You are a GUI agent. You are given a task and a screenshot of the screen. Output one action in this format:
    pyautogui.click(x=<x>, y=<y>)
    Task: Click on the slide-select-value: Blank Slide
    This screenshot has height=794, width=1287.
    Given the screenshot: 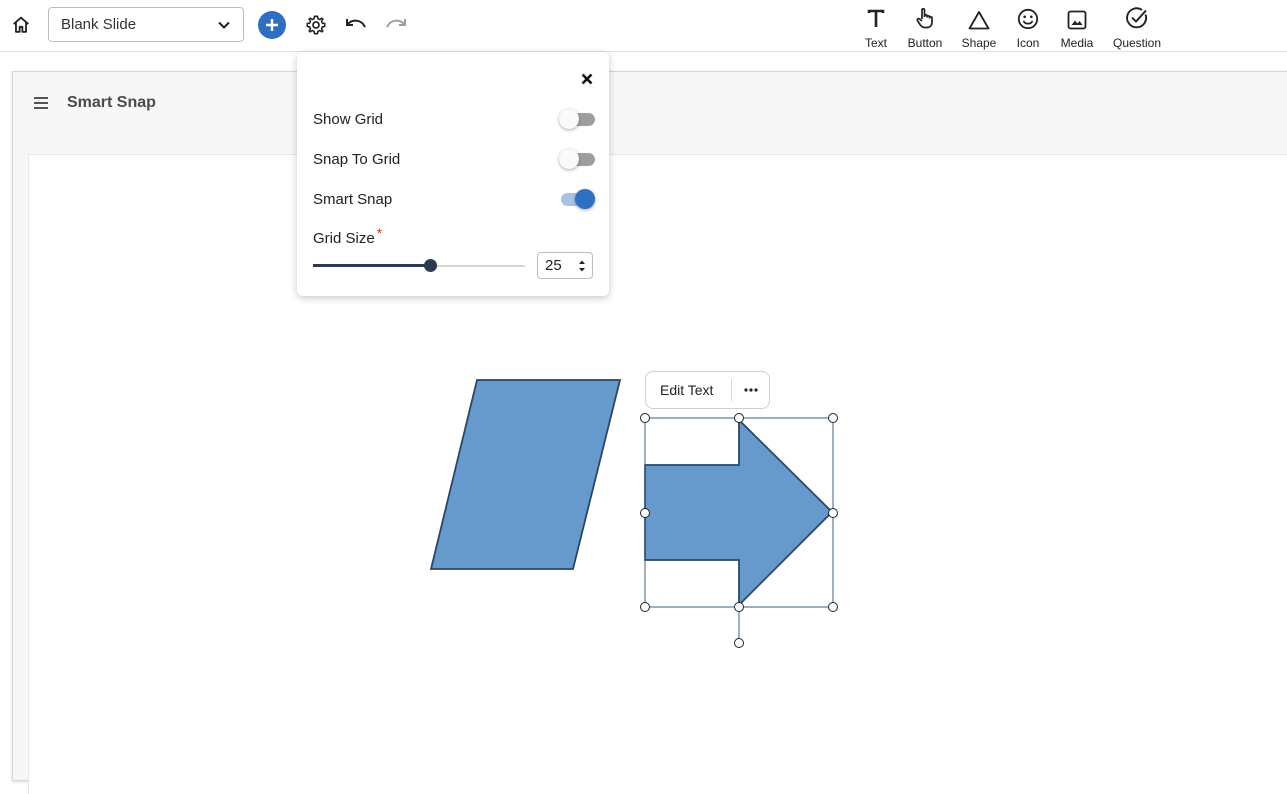 What is the action you would take?
    pyautogui.click(x=99, y=24)
    